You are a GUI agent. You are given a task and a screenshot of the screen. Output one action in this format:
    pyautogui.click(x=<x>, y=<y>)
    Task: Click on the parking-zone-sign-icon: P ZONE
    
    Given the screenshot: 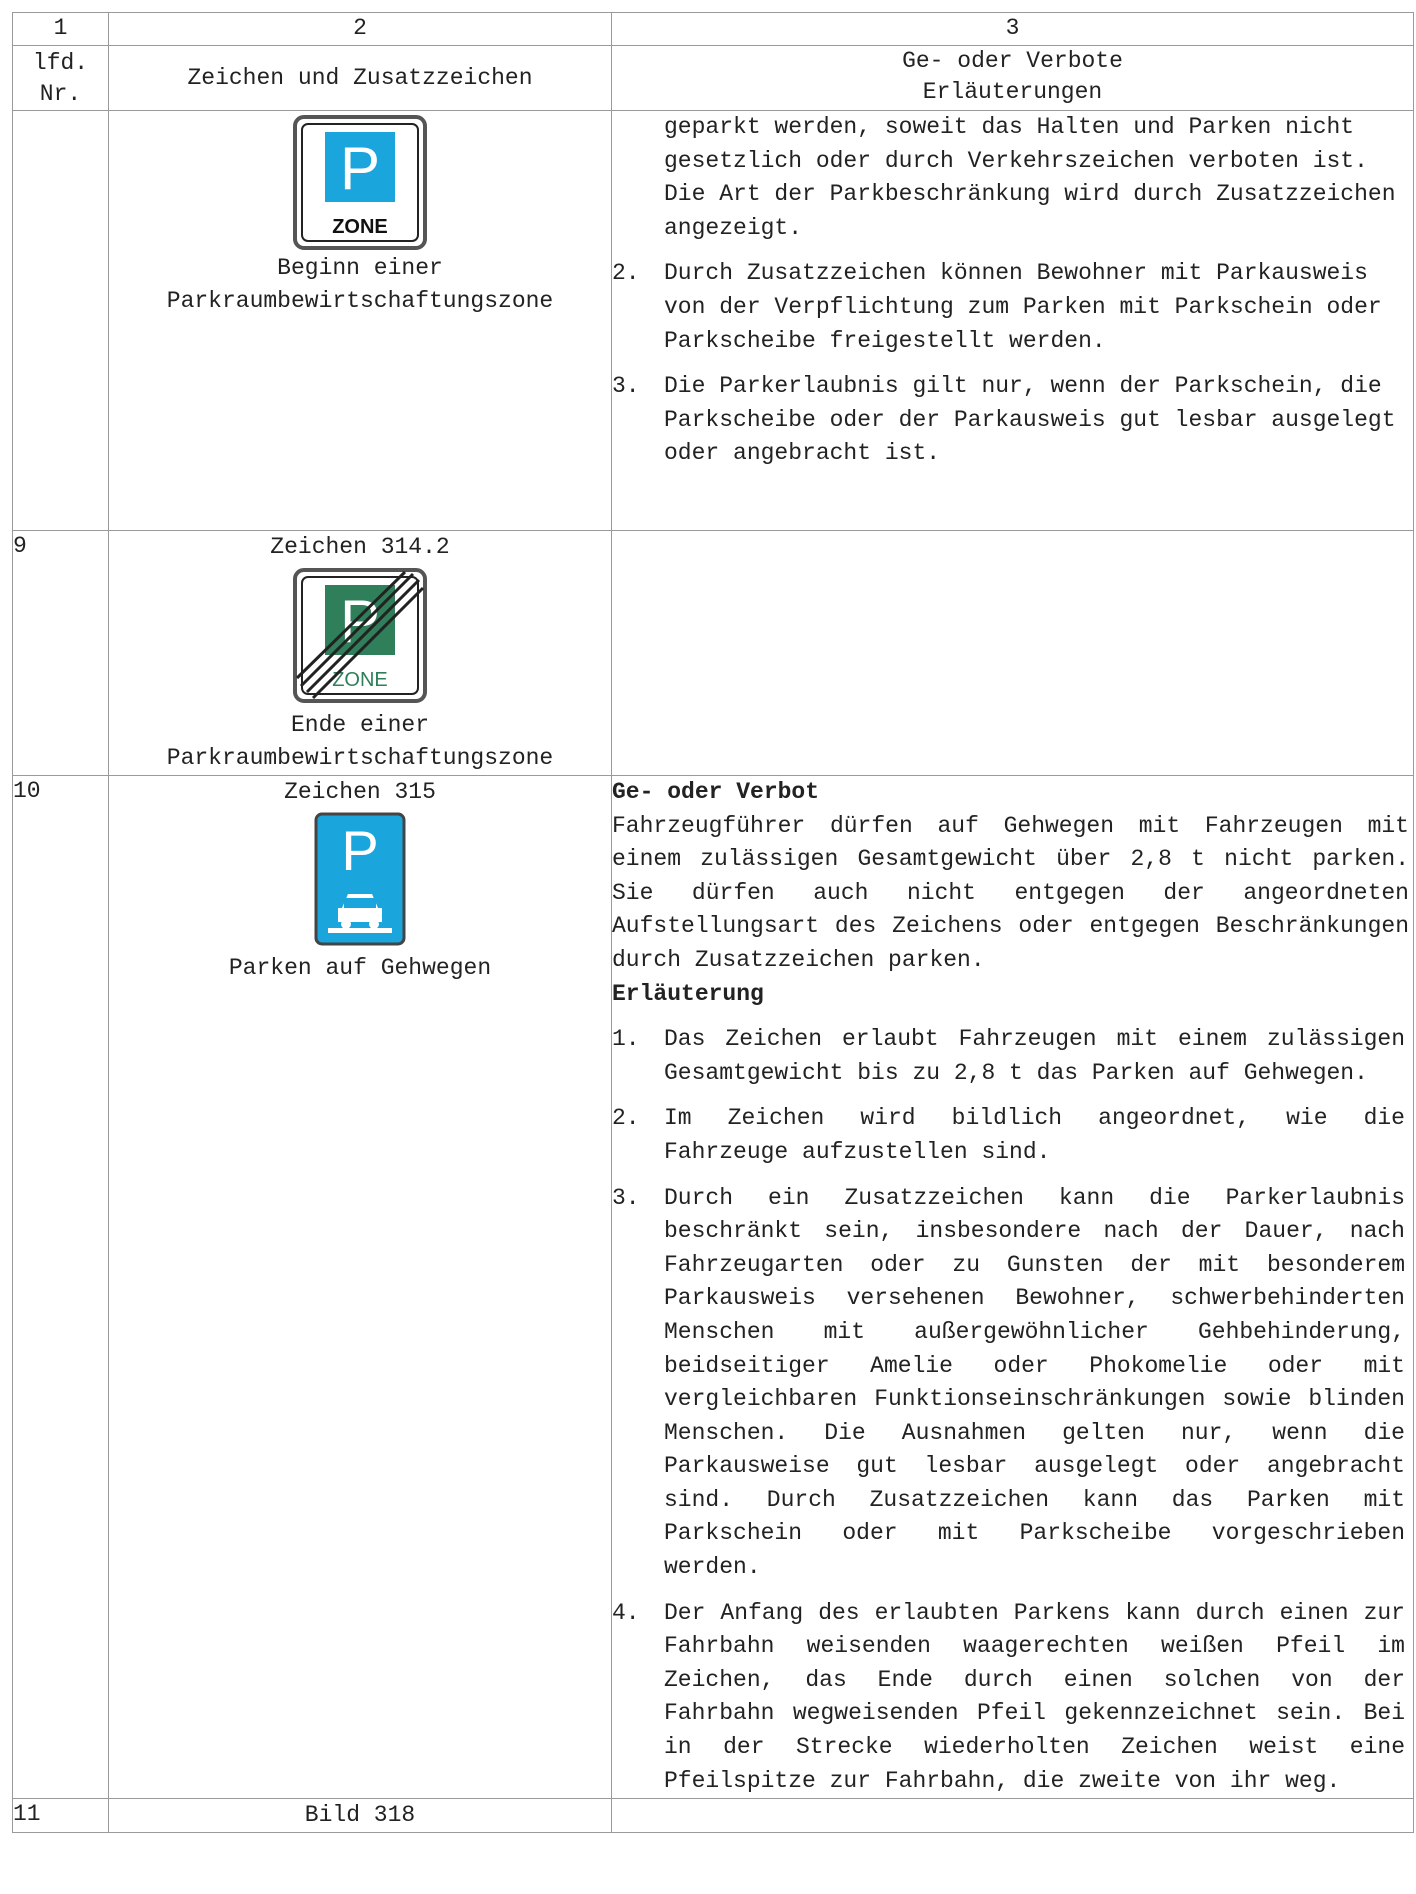 What is the action you would take?
    pyautogui.click(x=360, y=182)
    